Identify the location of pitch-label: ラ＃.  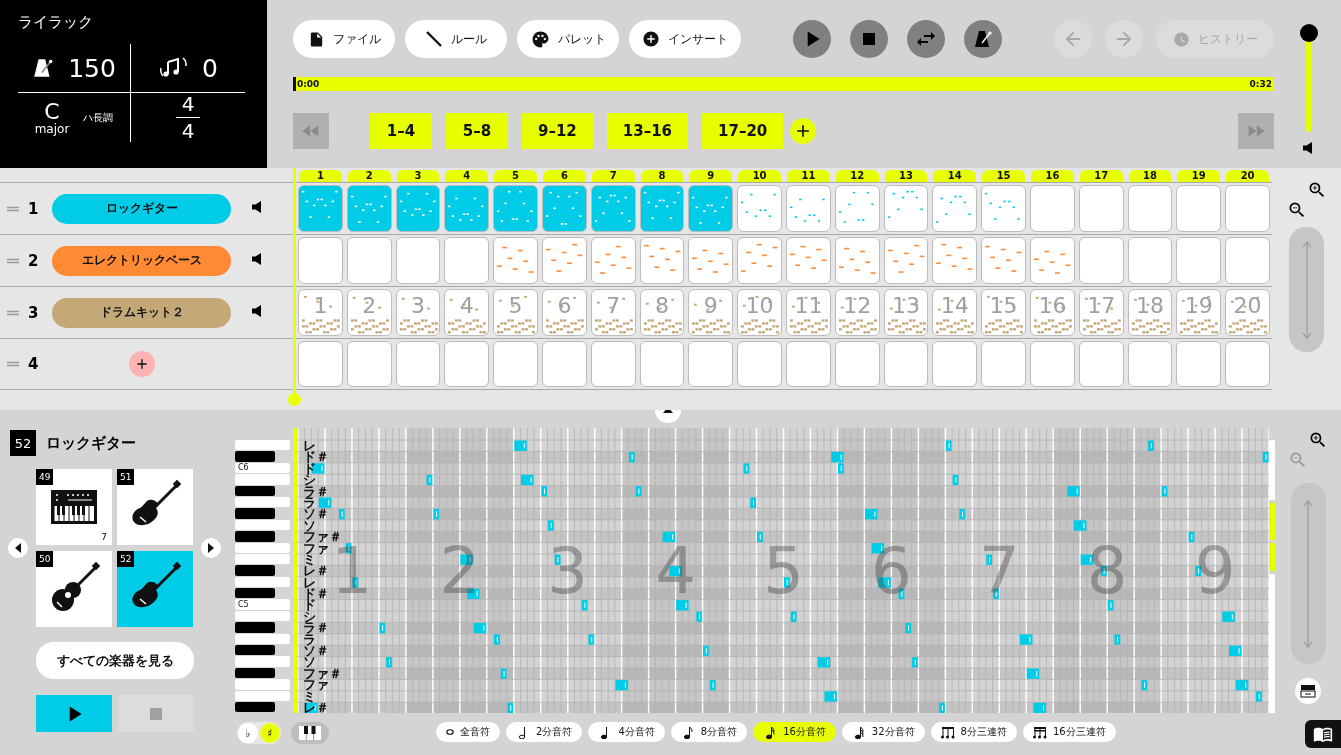
(316, 628).